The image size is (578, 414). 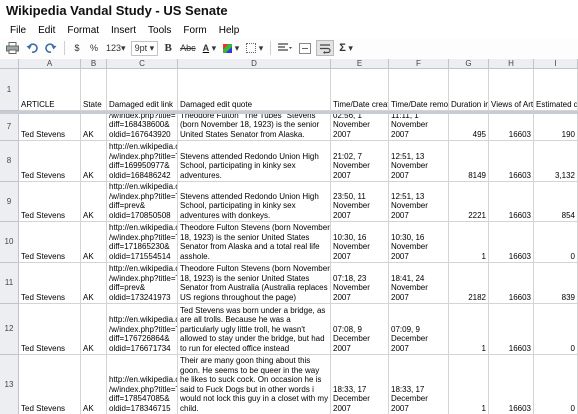 What do you see at coordinates (254, 48) in the screenshot?
I see `borders-button: ▾` at bounding box center [254, 48].